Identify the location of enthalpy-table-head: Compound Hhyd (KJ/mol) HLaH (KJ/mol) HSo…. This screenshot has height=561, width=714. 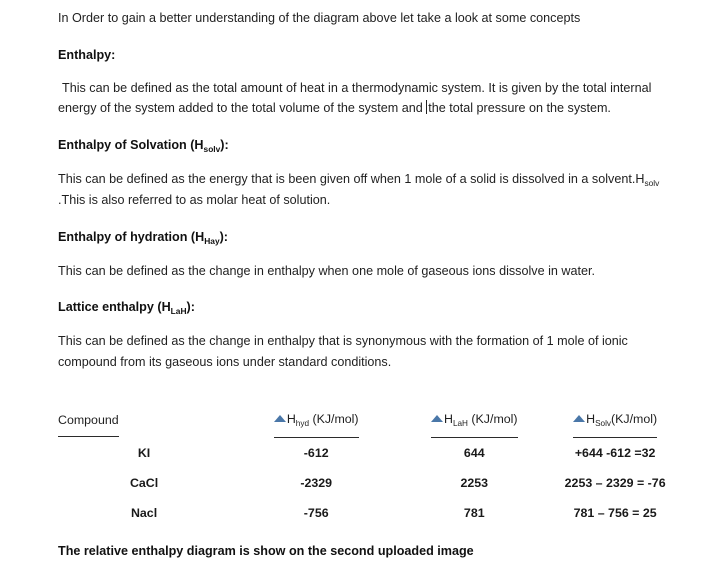
(371, 421).